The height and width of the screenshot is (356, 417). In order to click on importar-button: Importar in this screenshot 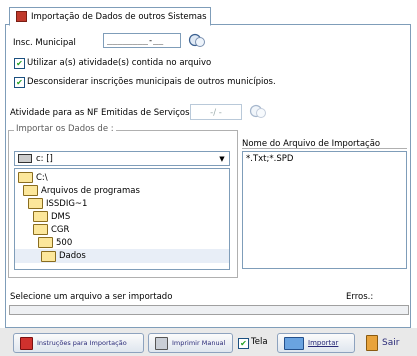, I will do `click(316, 343)`.